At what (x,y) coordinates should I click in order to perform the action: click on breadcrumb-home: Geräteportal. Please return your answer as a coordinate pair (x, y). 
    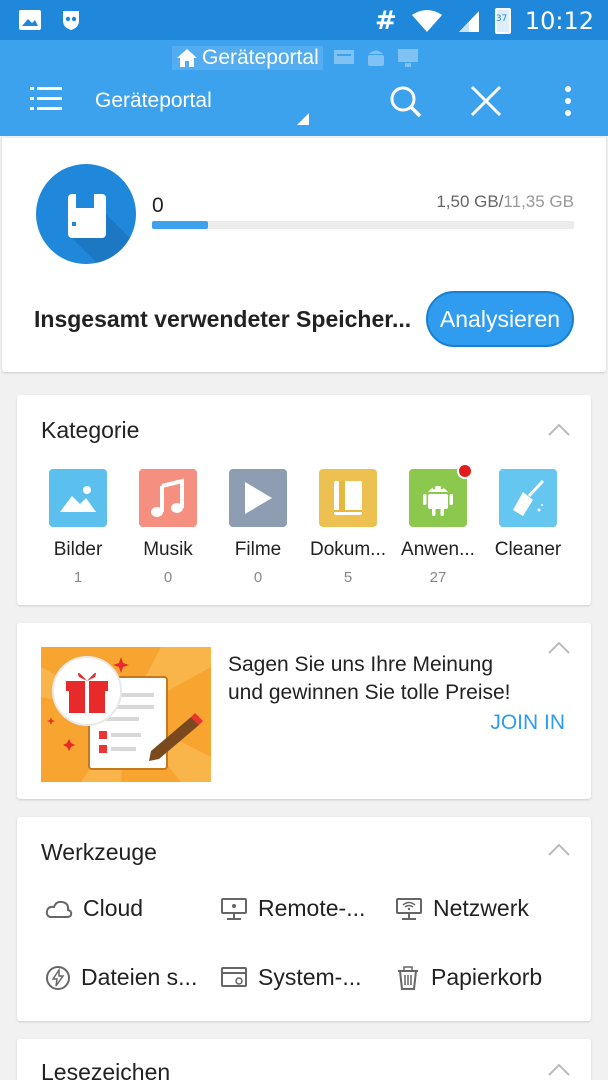
    Looking at the image, I should click on (247, 58).